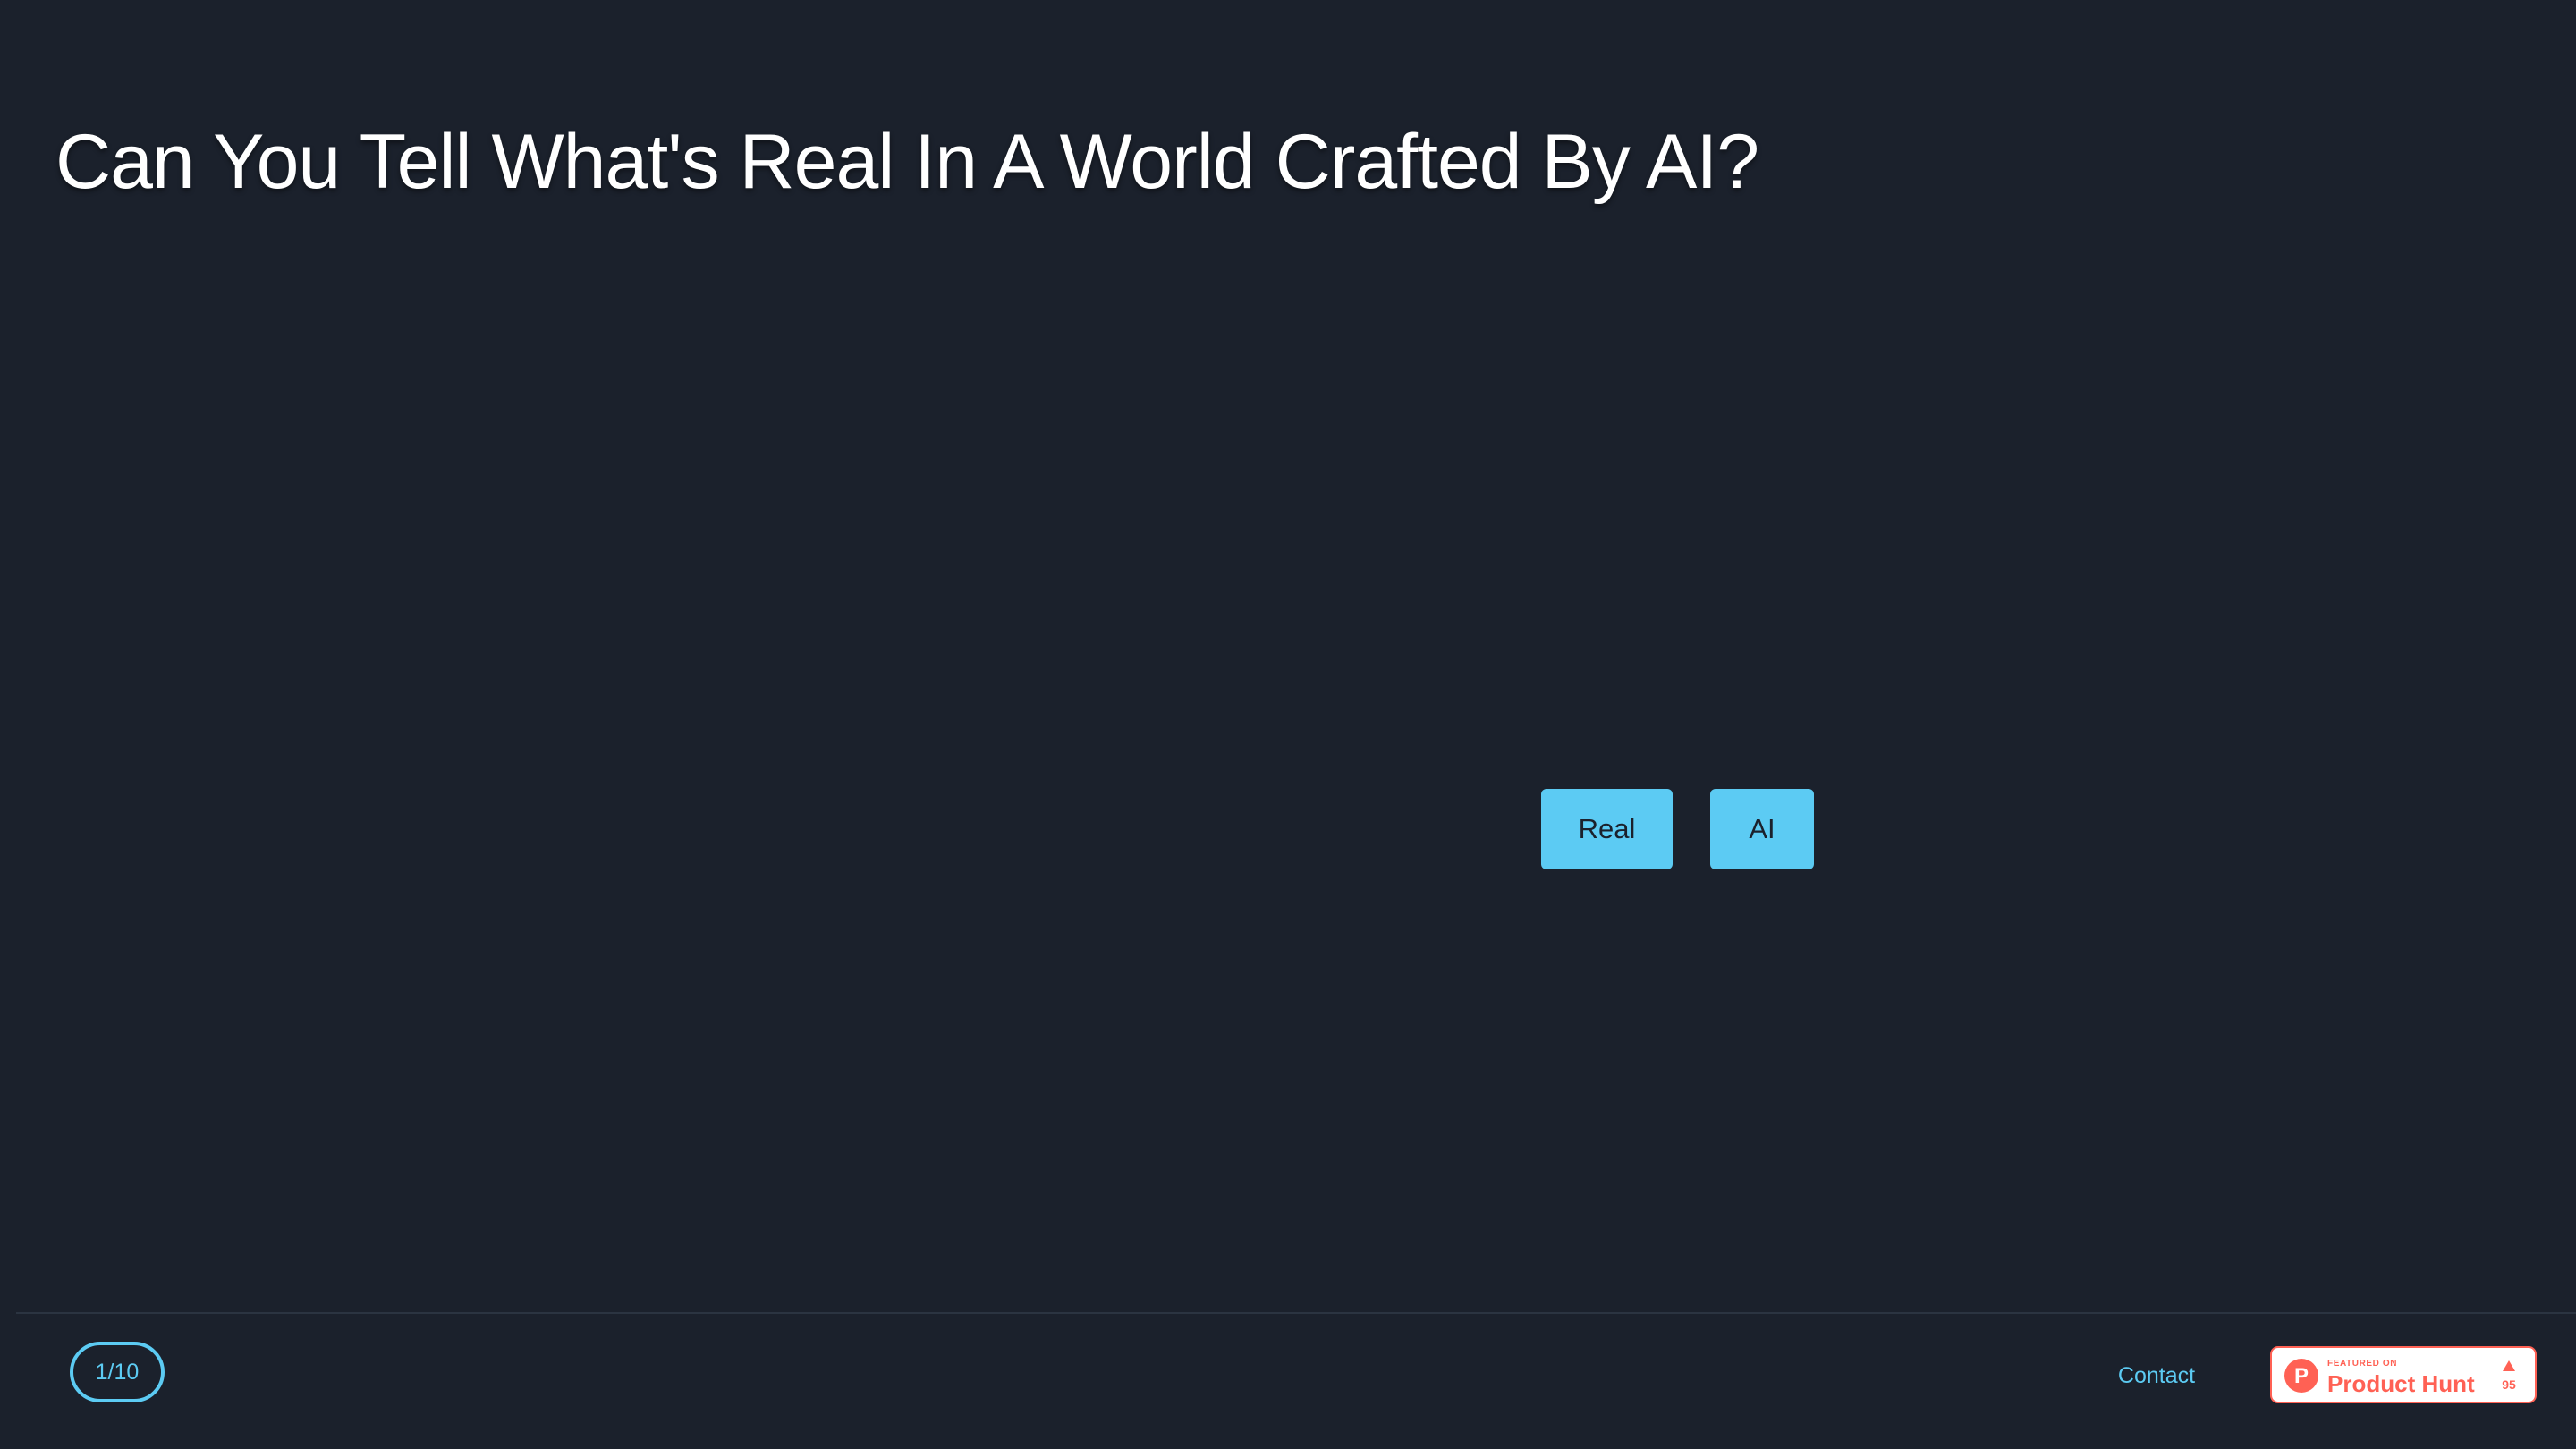 The height and width of the screenshot is (1449, 2576). I want to click on contact-link: Contact, so click(2156, 1376).